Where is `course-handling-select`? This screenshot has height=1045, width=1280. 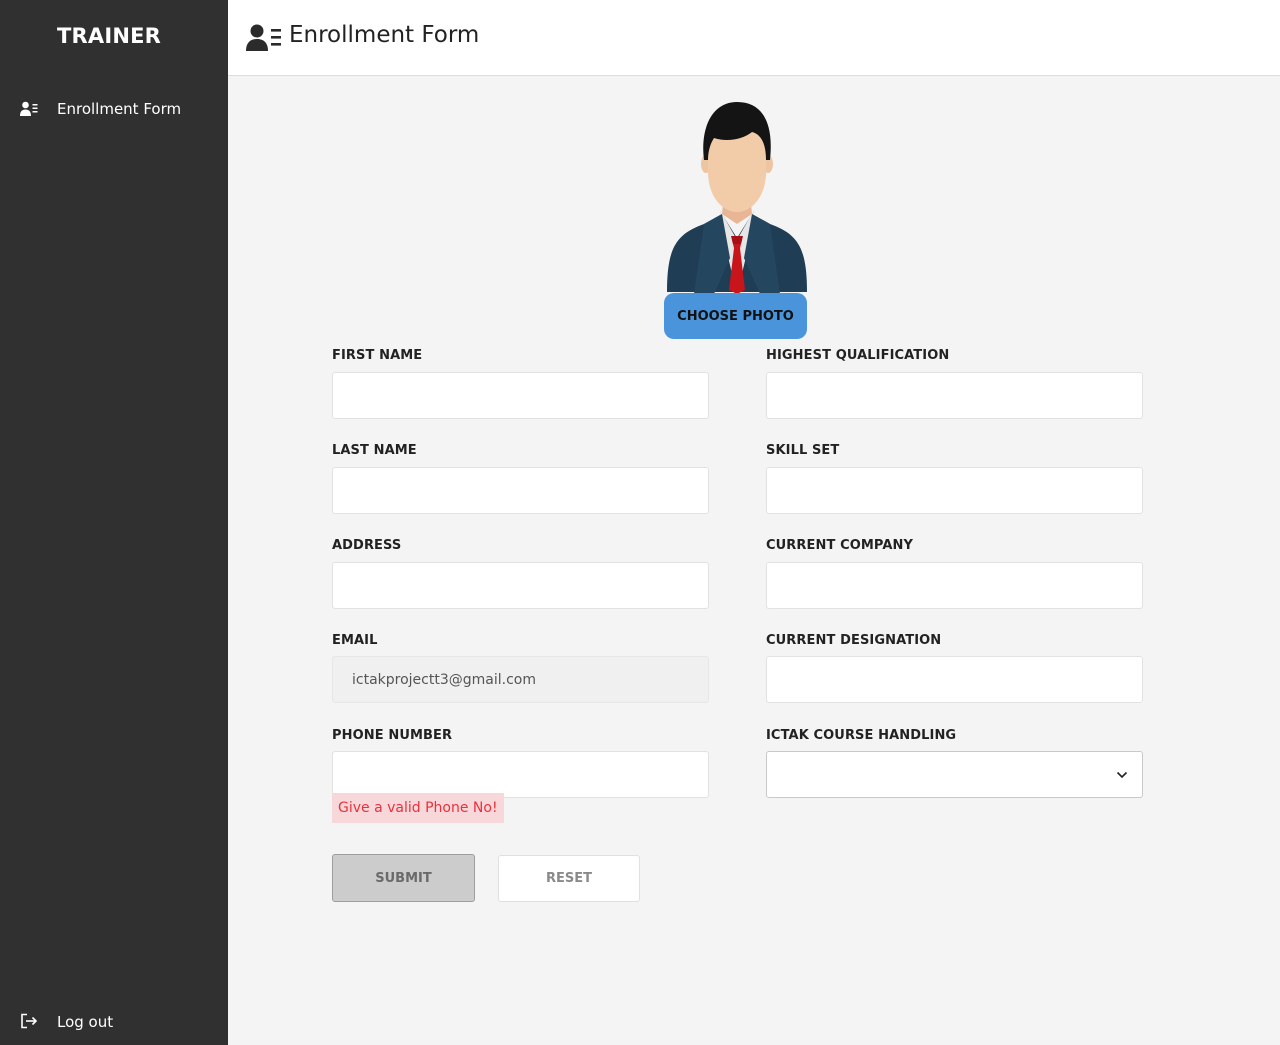
course-handling-select is located at coordinates (954, 774).